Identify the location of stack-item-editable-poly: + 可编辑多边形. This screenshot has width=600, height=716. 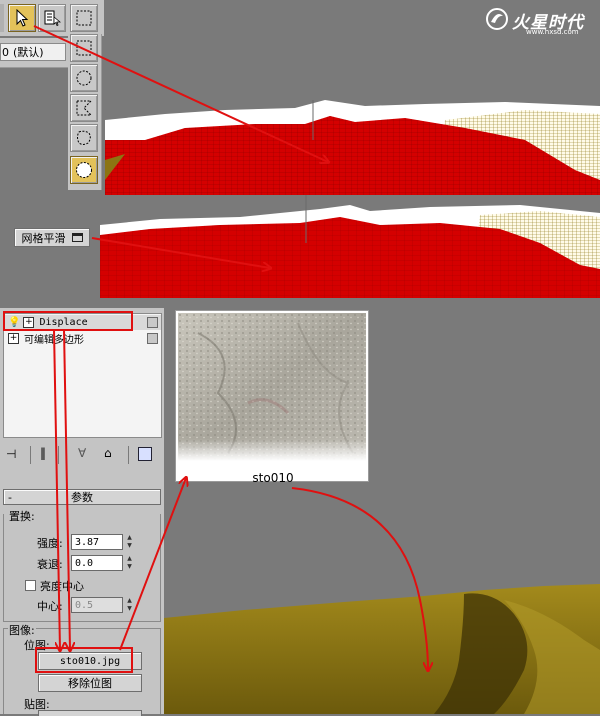
(82, 338).